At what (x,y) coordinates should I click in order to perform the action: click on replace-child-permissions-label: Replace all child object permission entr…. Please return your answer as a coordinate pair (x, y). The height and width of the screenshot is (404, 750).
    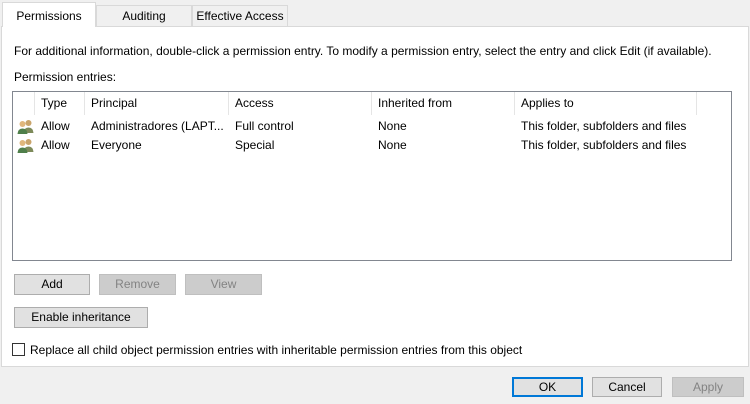
    Looking at the image, I should click on (276, 350).